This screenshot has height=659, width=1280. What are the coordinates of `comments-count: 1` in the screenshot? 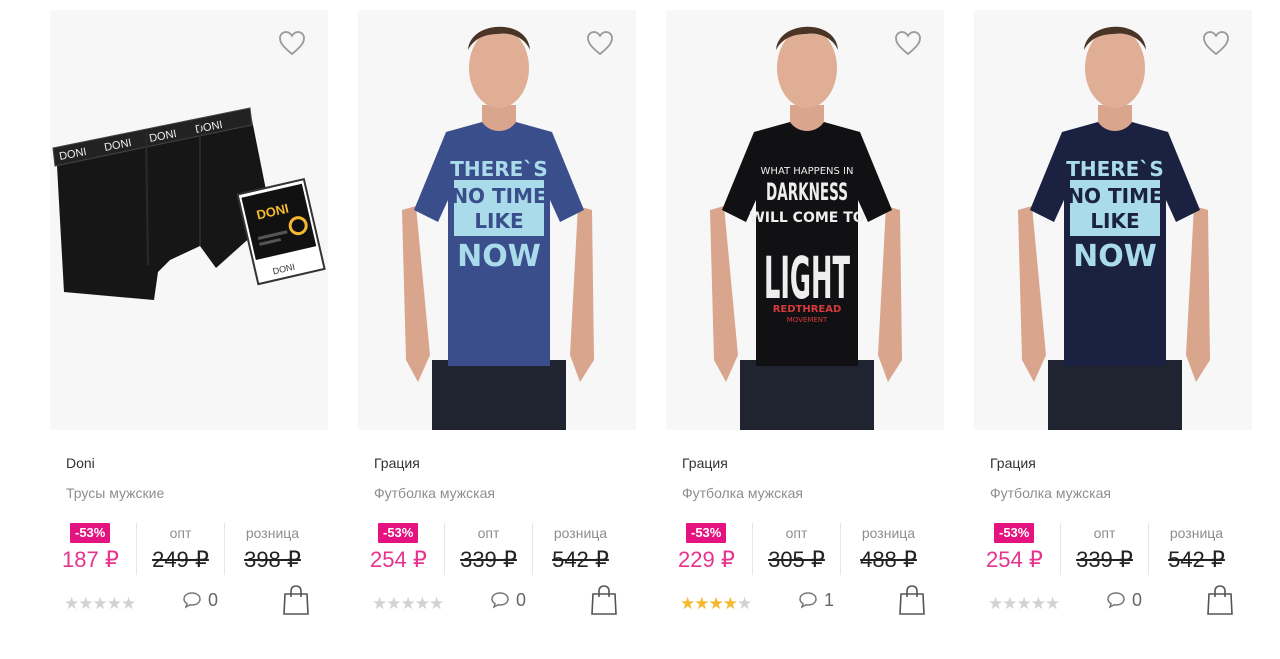 It's located at (829, 600).